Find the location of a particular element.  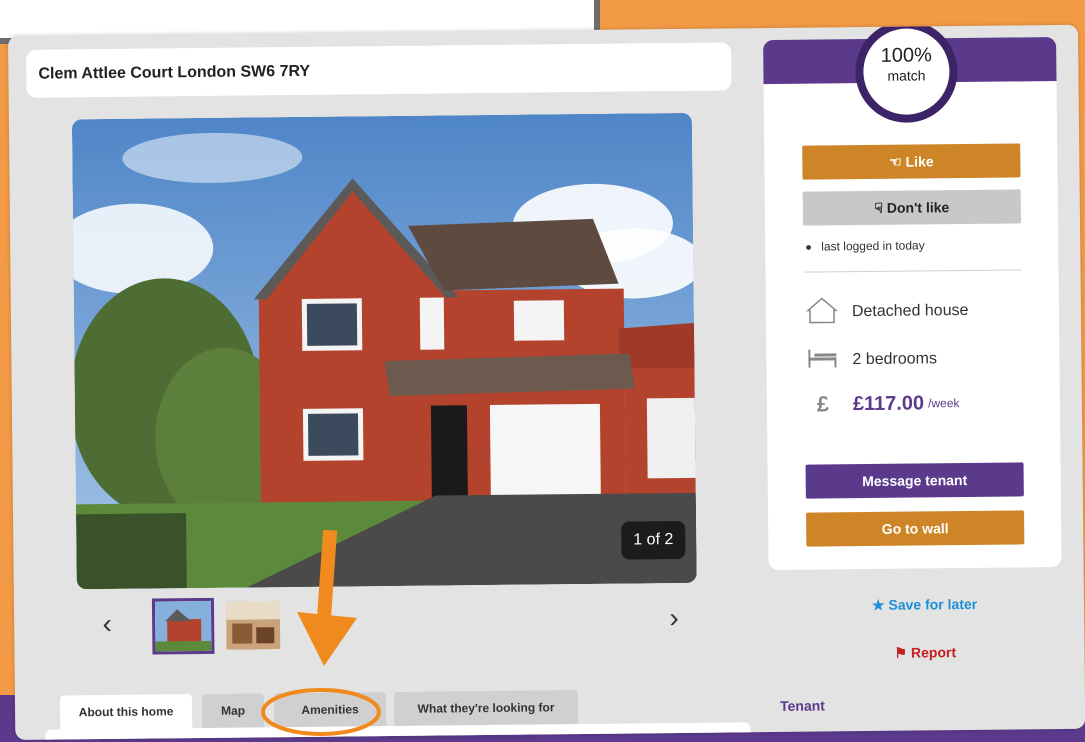

price-value: £117.00 is located at coordinates (888, 403).